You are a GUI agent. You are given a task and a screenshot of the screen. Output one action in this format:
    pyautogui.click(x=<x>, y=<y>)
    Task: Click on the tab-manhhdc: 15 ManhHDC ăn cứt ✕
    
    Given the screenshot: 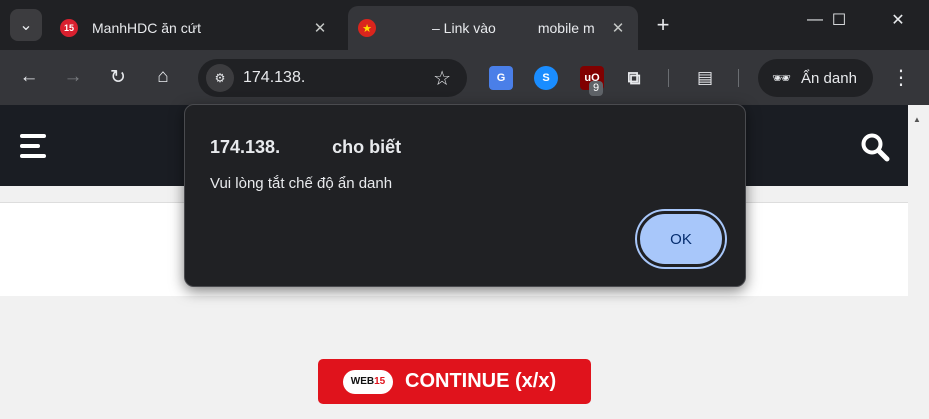 What is the action you would take?
    pyautogui.click(x=195, y=28)
    